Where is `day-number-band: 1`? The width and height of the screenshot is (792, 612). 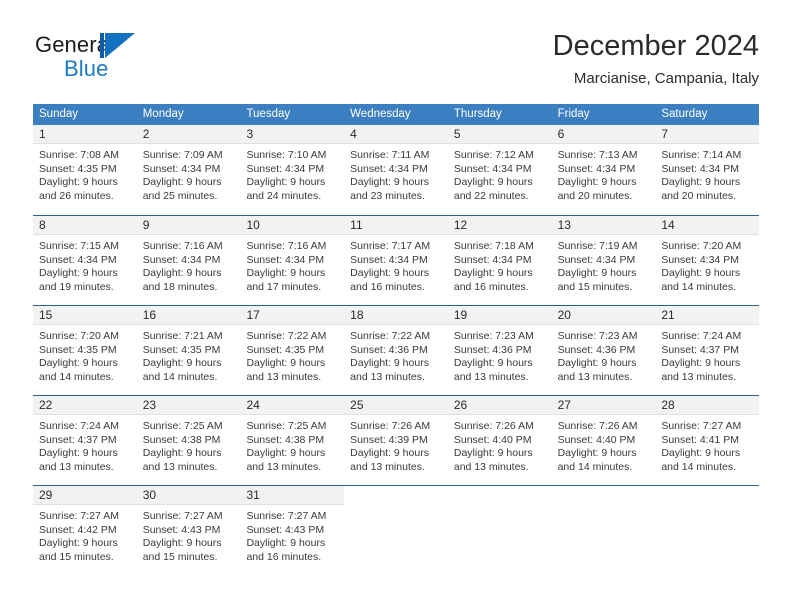
day-number-band: 1 is located at coordinates (85, 134).